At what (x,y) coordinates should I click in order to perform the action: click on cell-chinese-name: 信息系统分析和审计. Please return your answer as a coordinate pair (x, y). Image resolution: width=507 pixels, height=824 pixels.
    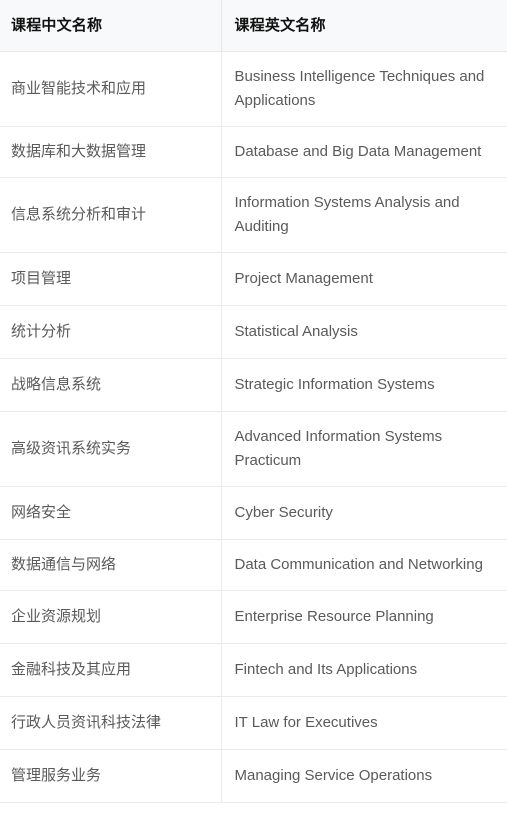
    Looking at the image, I should click on (110, 215).